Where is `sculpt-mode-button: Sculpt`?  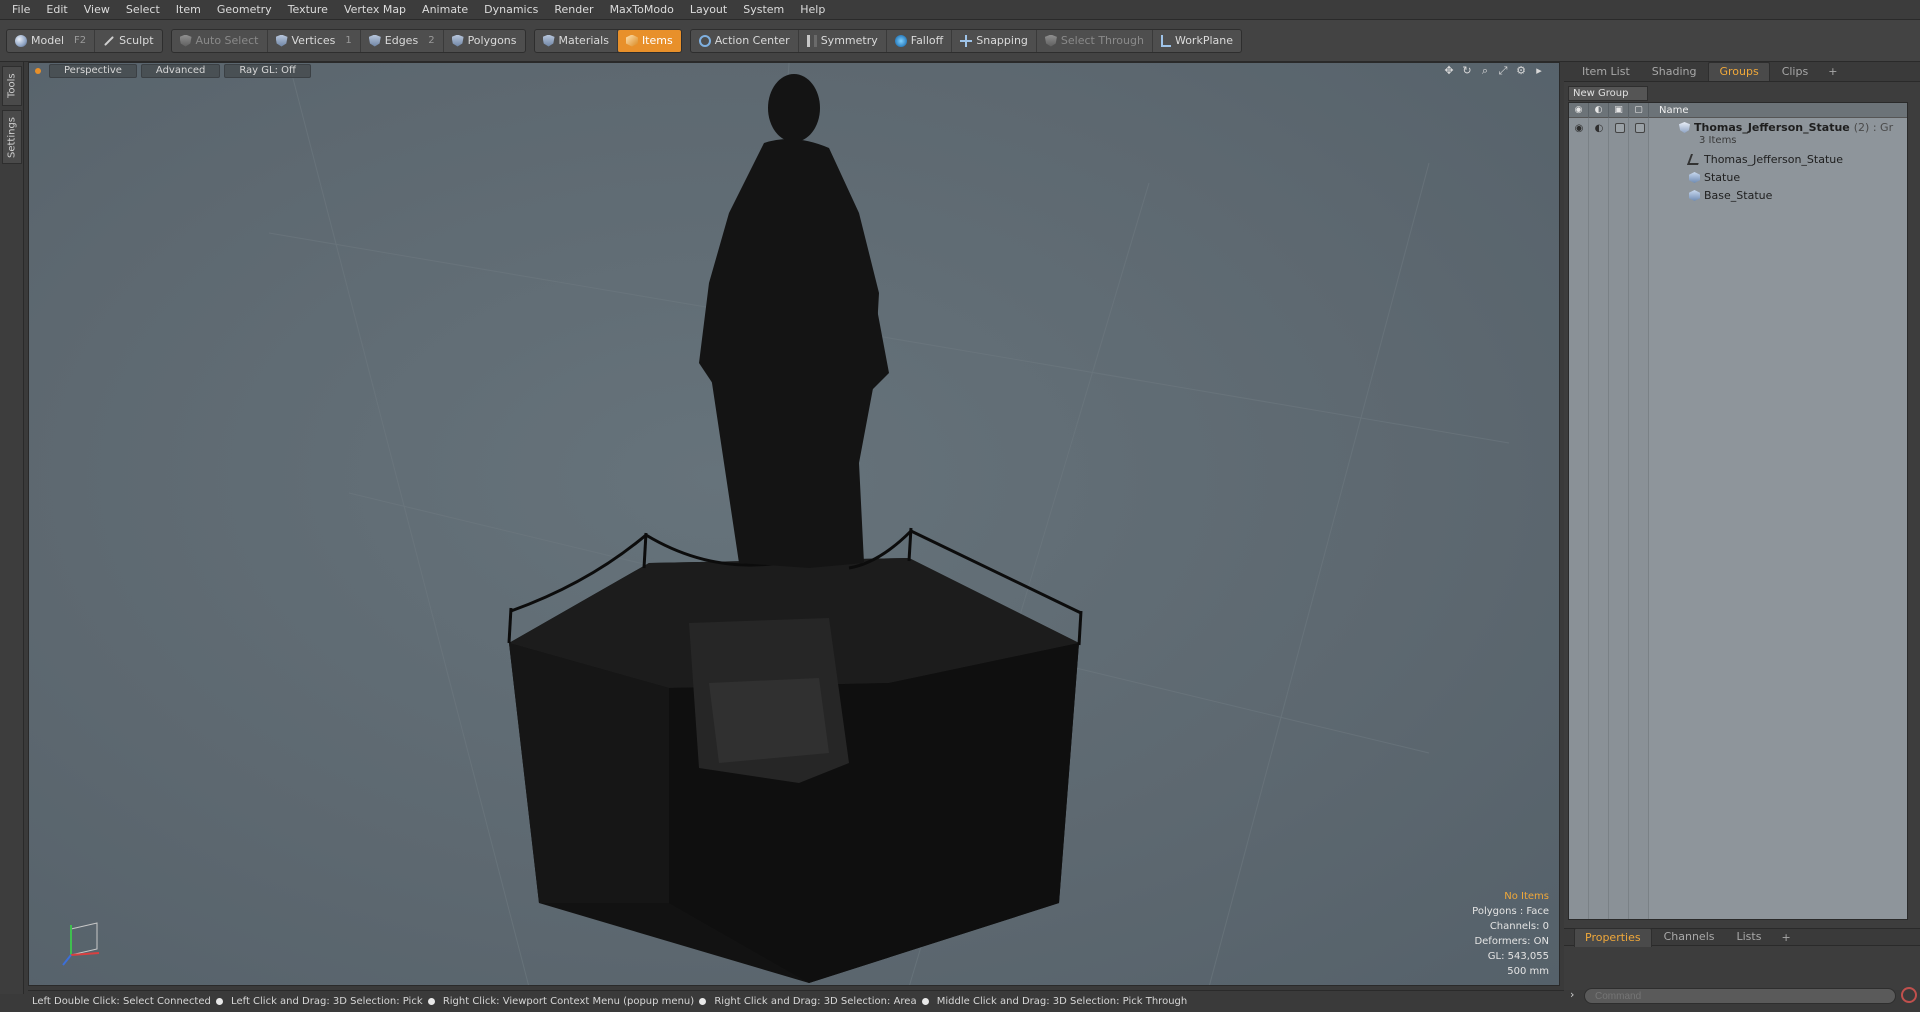
sculpt-mode-button: Sculpt is located at coordinates (128, 41).